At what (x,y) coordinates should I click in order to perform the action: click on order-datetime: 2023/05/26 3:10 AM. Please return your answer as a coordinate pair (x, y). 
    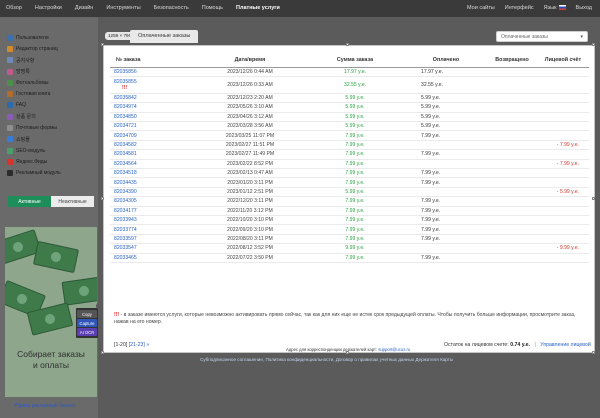
    Looking at the image, I should click on (250, 107).